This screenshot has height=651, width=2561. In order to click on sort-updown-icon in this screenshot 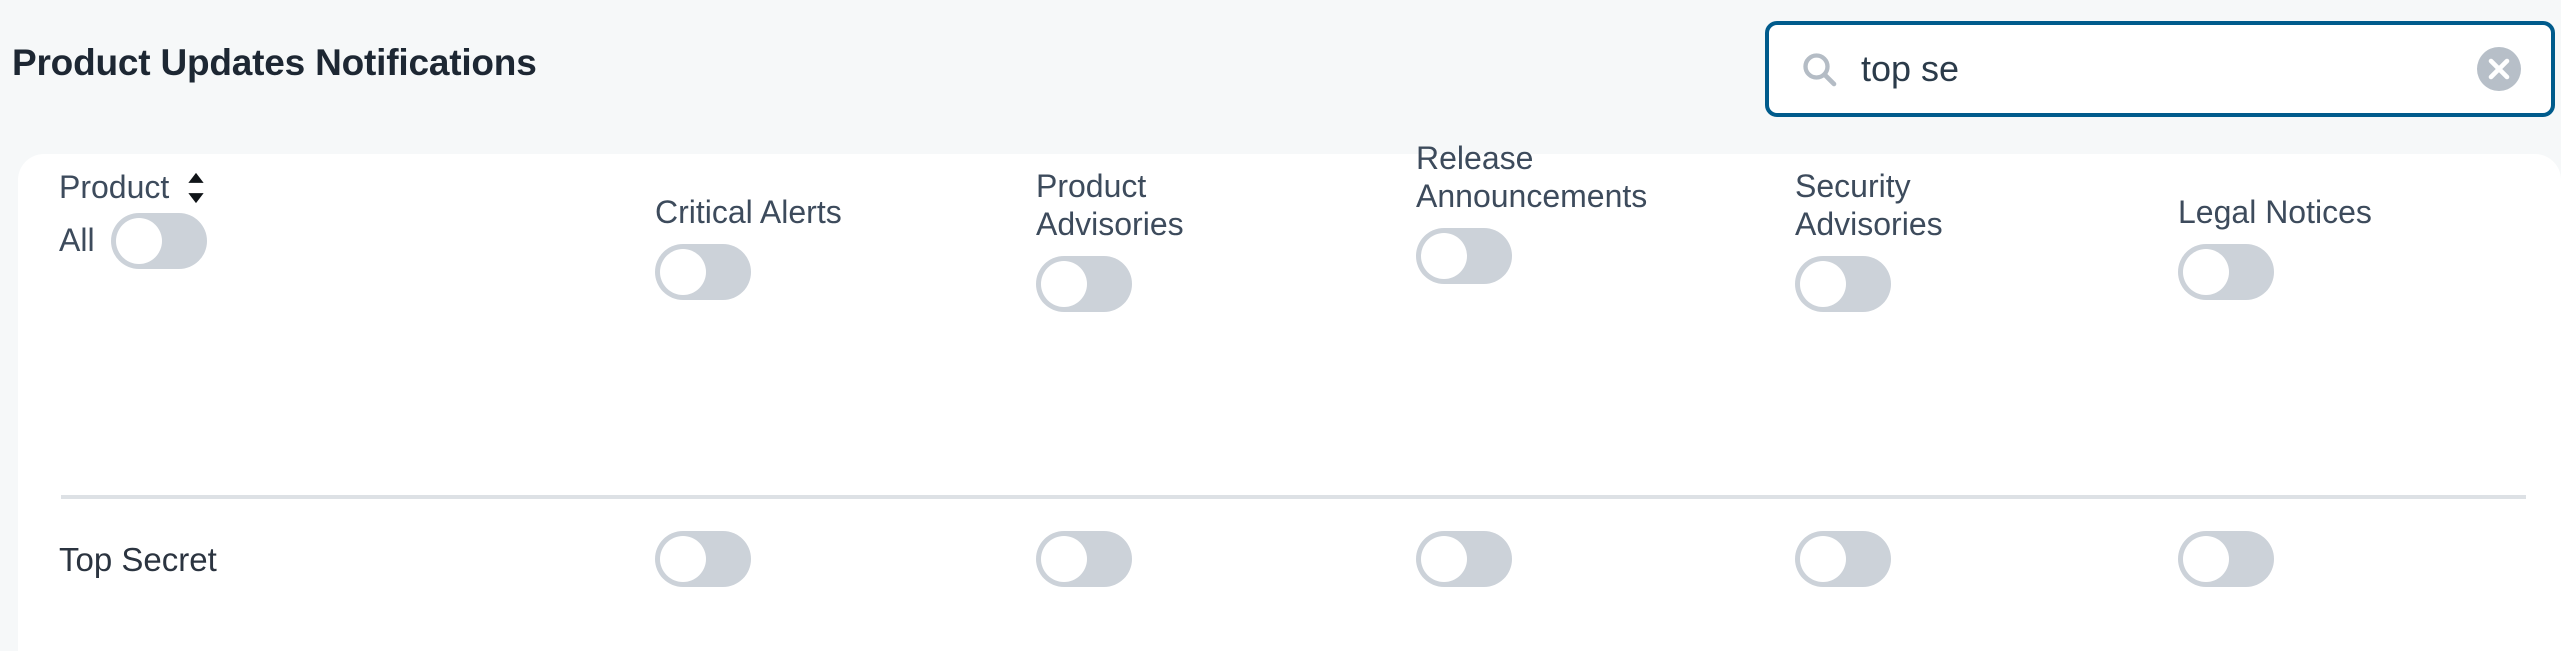, I will do `click(196, 188)`.